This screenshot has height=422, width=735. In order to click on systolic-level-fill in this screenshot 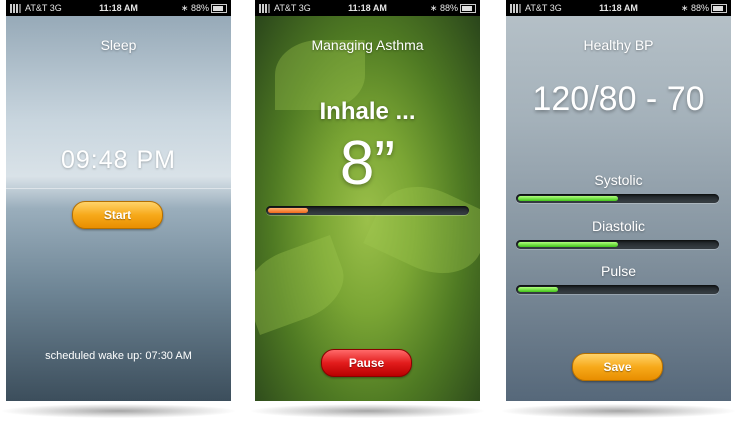, I will do `click(568, 198)`.